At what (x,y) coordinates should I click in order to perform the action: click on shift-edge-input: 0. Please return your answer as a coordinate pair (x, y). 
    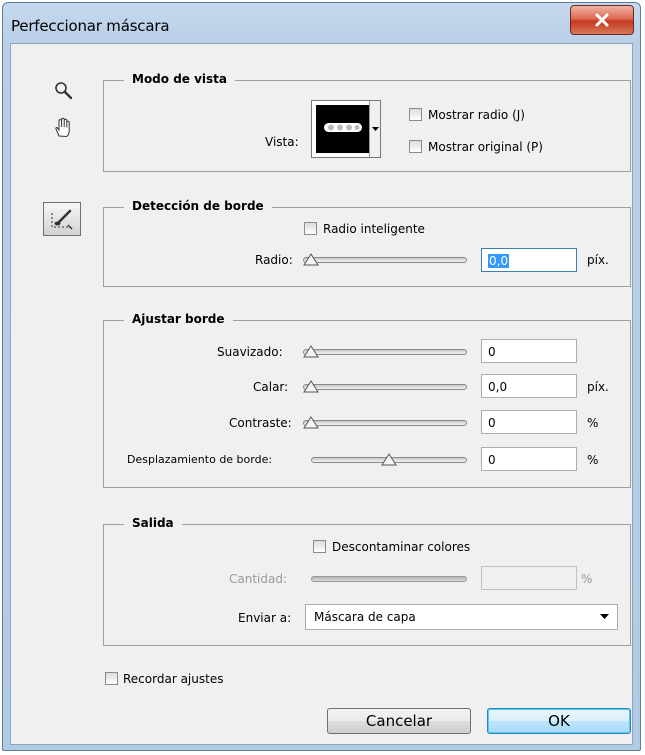
    Looking at the image, I should click on (529, 459).